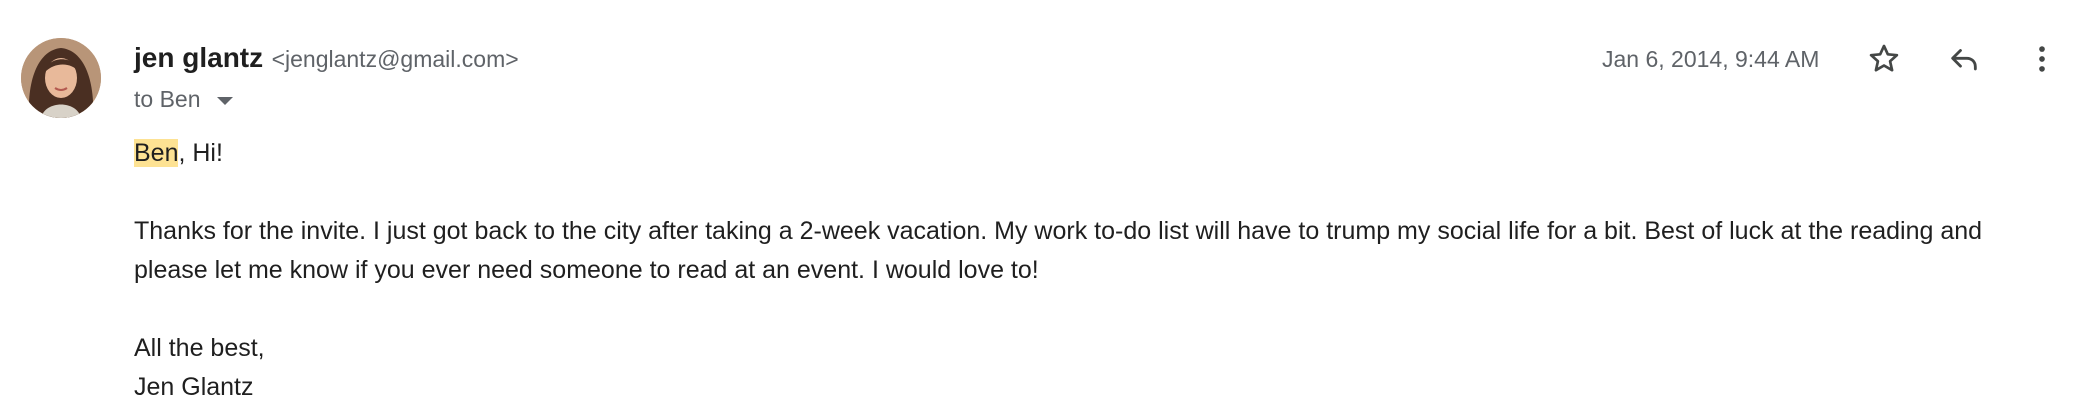  I want to click on more-options-button, so click(2042, 59).